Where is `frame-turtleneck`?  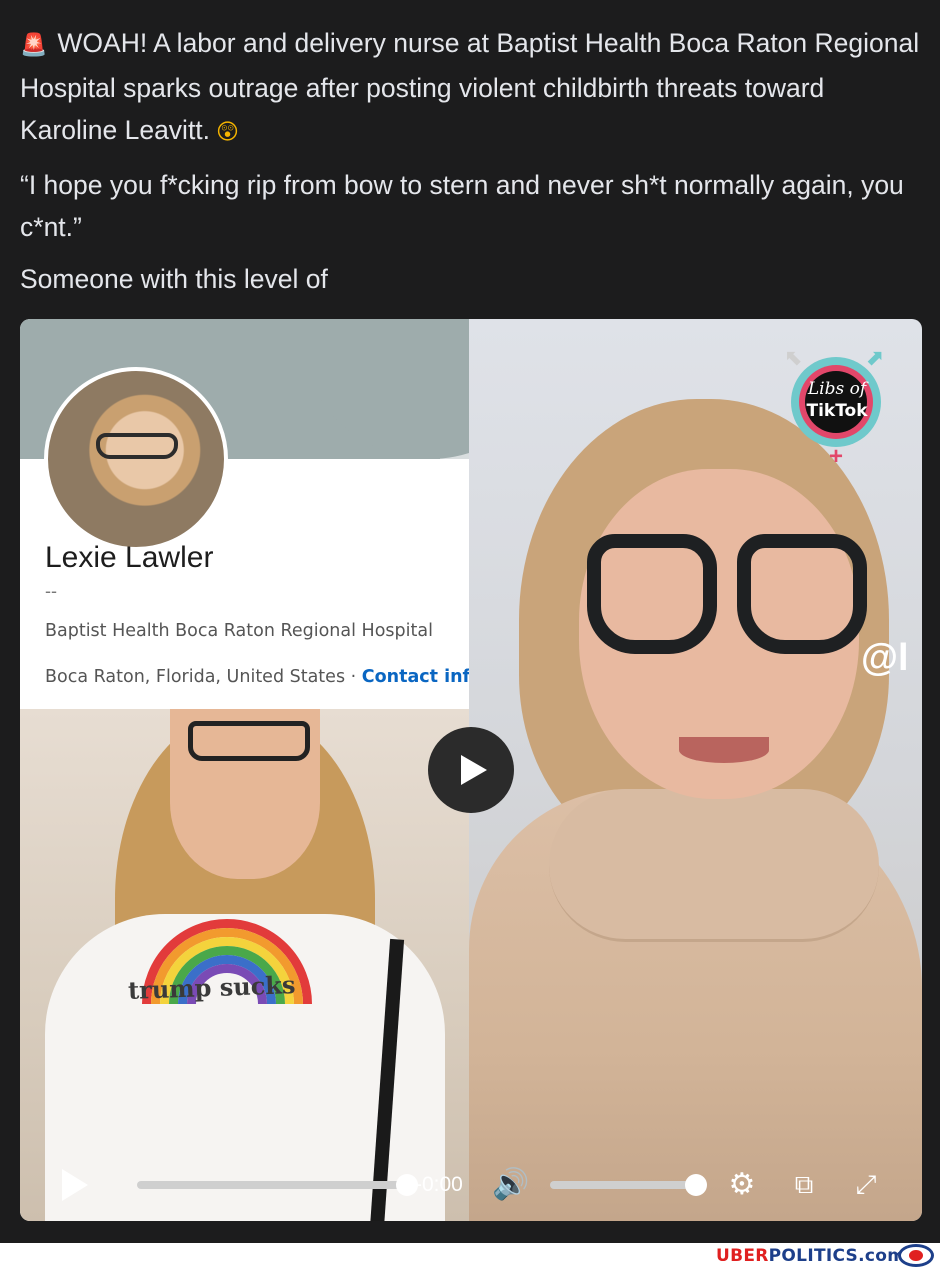 frame-turtleneck is located at coordinates (714, 865).